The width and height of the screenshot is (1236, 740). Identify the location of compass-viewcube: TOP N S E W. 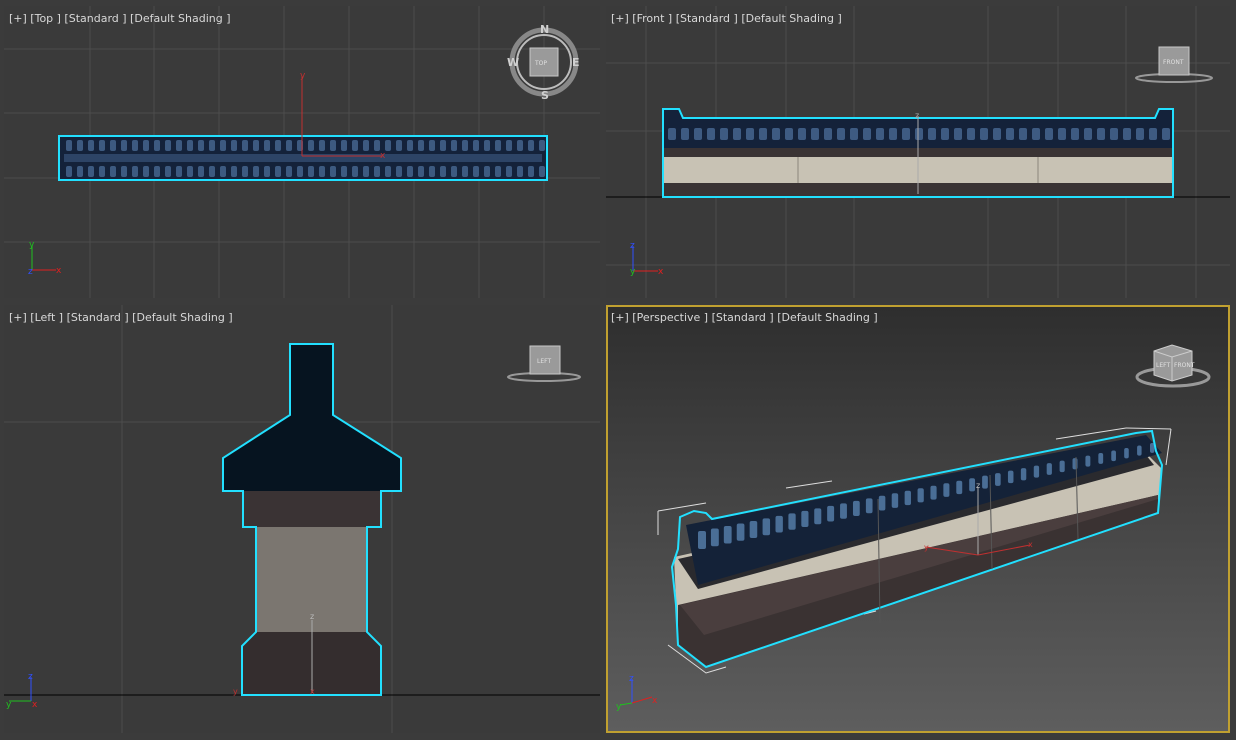
(544, 62).